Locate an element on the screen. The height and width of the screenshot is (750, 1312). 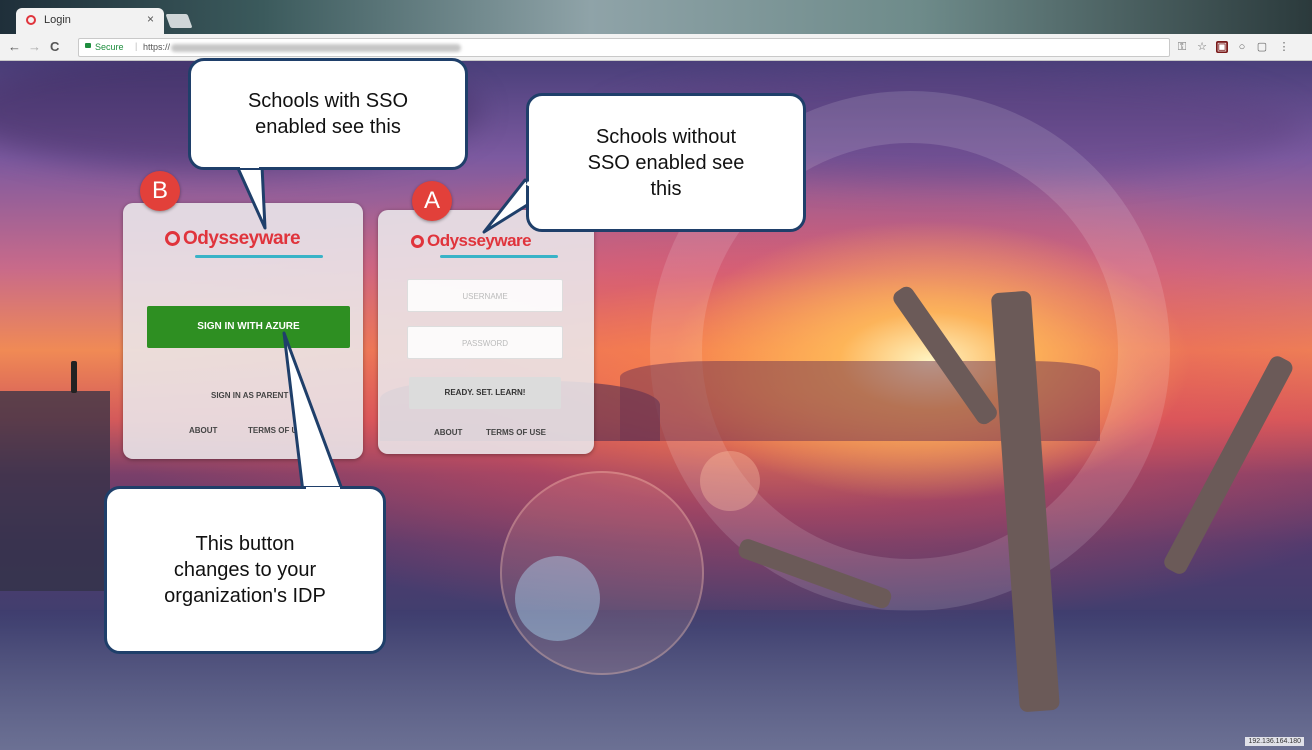
username-field: USERNAME is located at coordinates (485, 295).